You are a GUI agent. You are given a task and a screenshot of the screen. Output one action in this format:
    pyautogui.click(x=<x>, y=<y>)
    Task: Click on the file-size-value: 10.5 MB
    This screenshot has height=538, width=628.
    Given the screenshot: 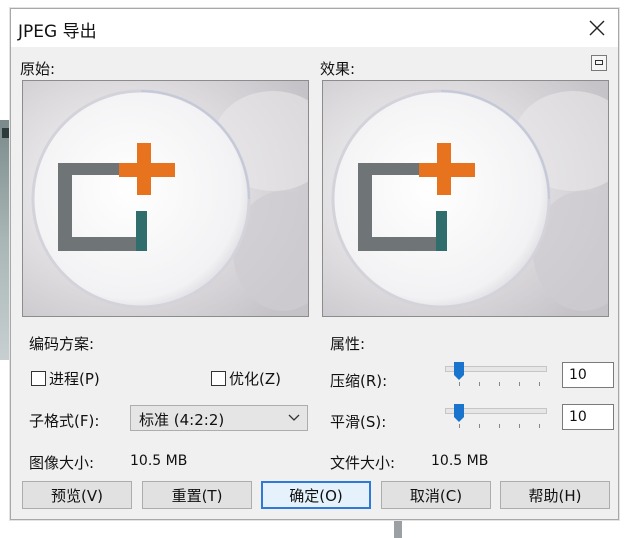 What is the action you would take?
    pyautogui.click(x=460, y=461)
    